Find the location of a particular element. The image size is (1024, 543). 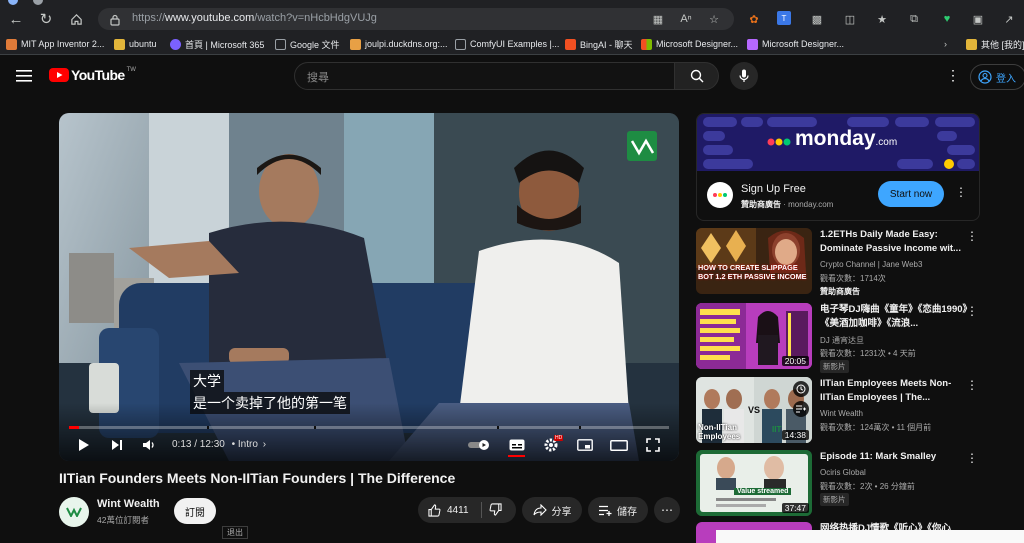

youtube-logo: YouTube TW is located at coordinates (92, 75).